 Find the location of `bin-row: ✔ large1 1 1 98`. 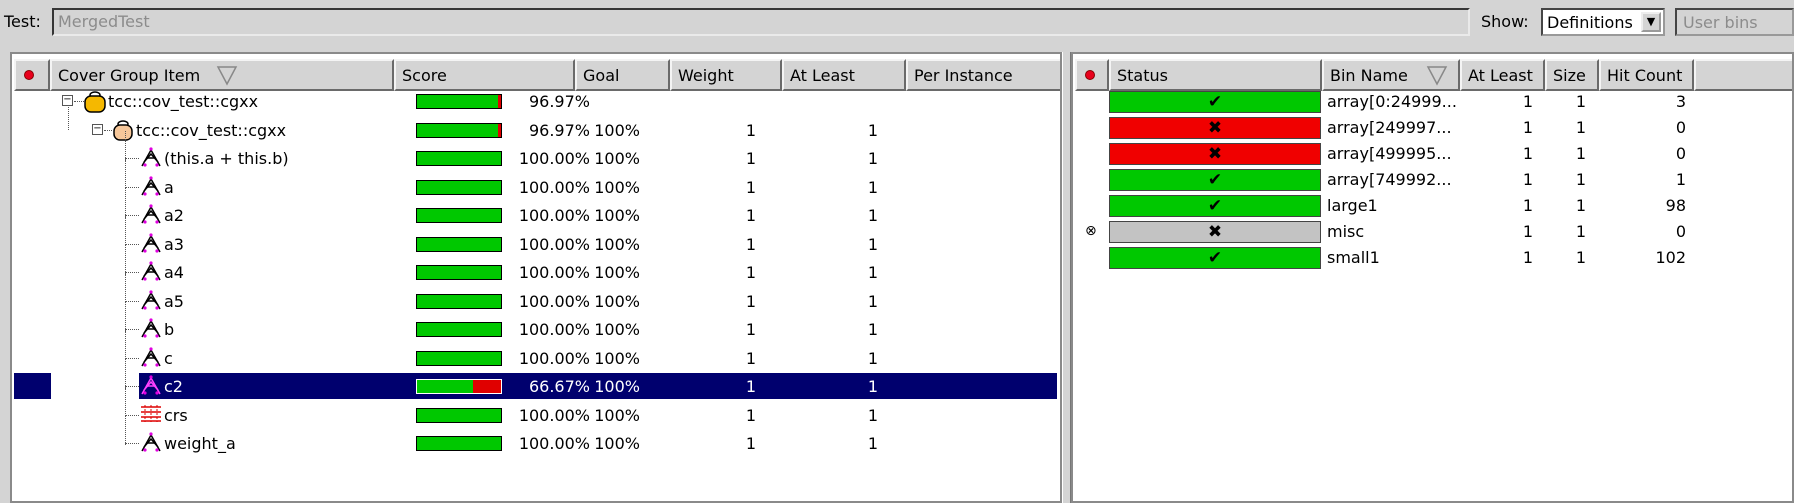

bin-row: ✔ large1 1 1 98 is located at coordinates (1432, 207).